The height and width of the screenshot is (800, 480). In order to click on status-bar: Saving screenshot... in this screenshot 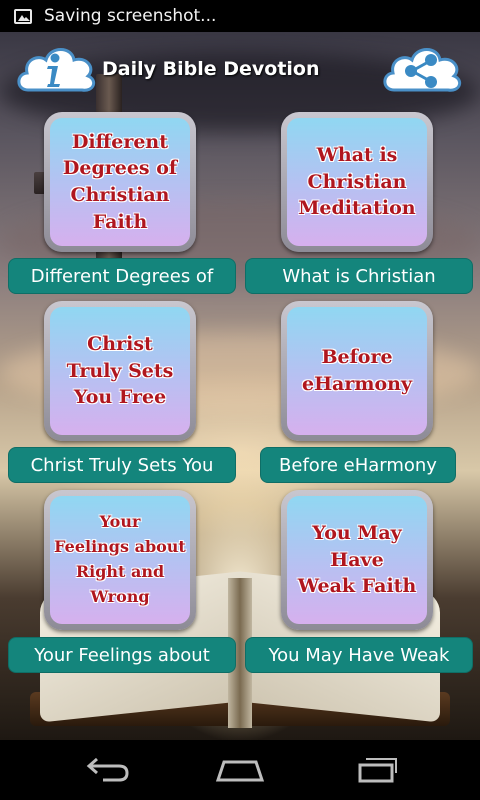, I will do `click(240, 16)`.